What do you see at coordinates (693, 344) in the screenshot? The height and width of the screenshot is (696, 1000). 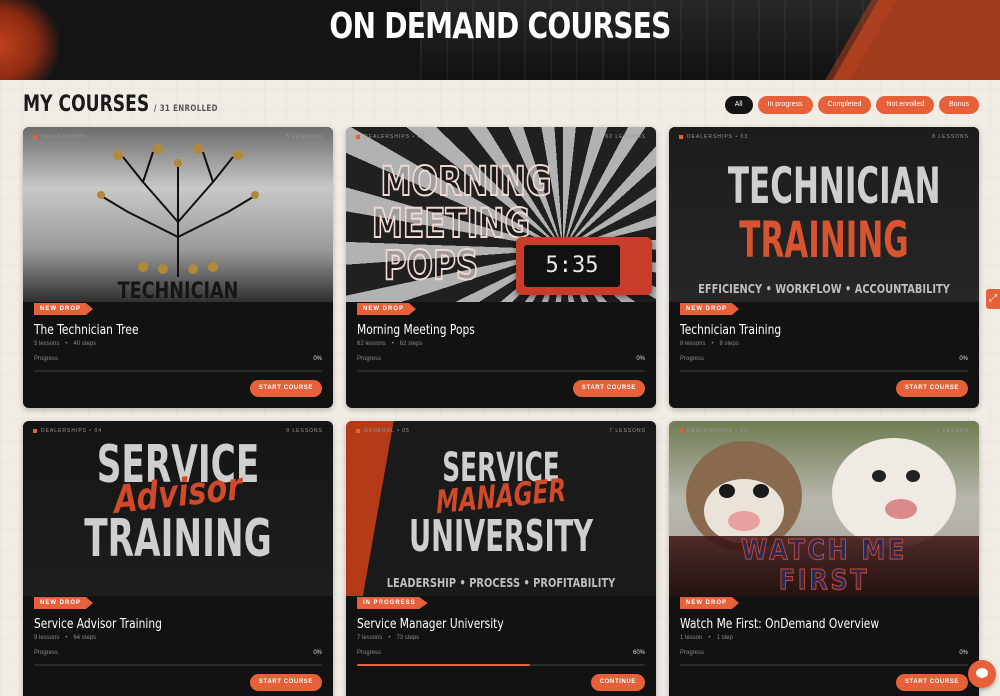 I see `lessons-text: 8 lessons` at bounding box center [693, 344].